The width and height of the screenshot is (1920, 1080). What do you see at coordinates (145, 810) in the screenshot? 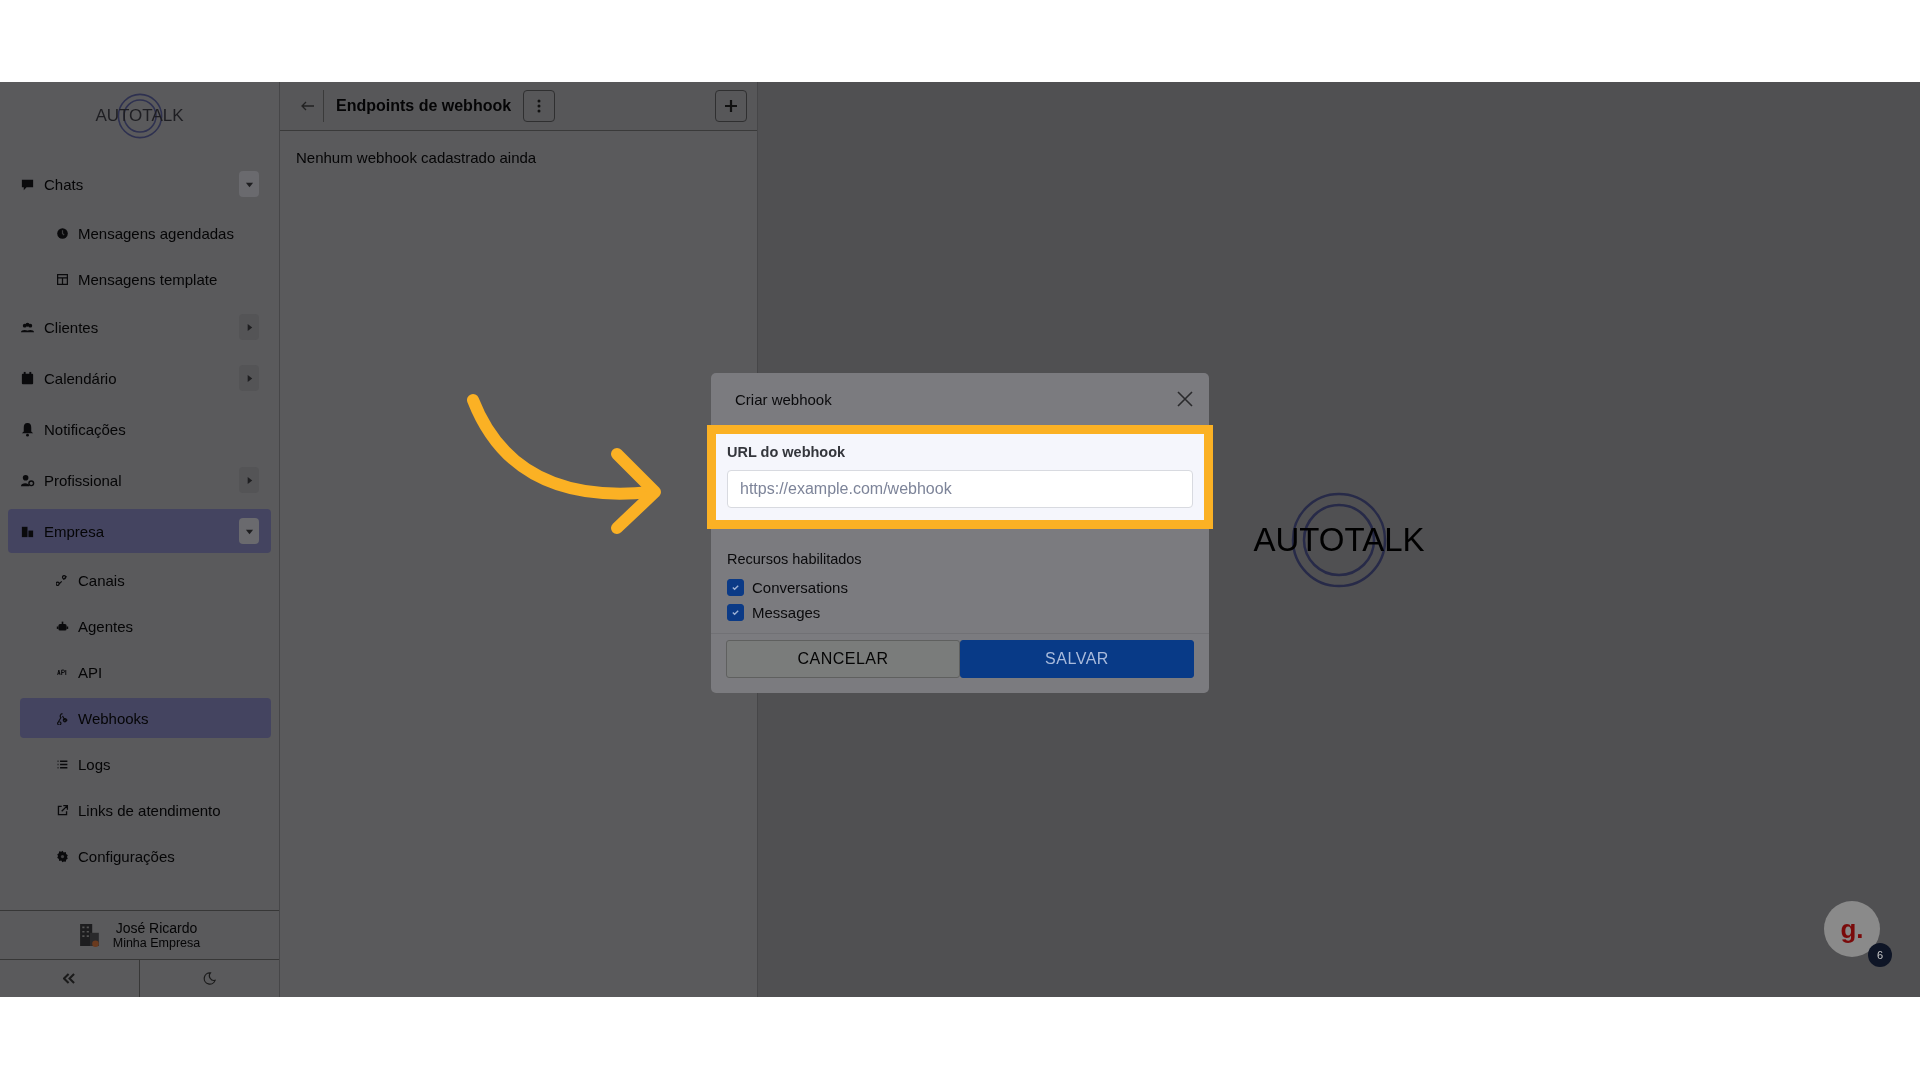
I see `sidebar-subitem: Links de atendimento` at bounding box center [145, 810].